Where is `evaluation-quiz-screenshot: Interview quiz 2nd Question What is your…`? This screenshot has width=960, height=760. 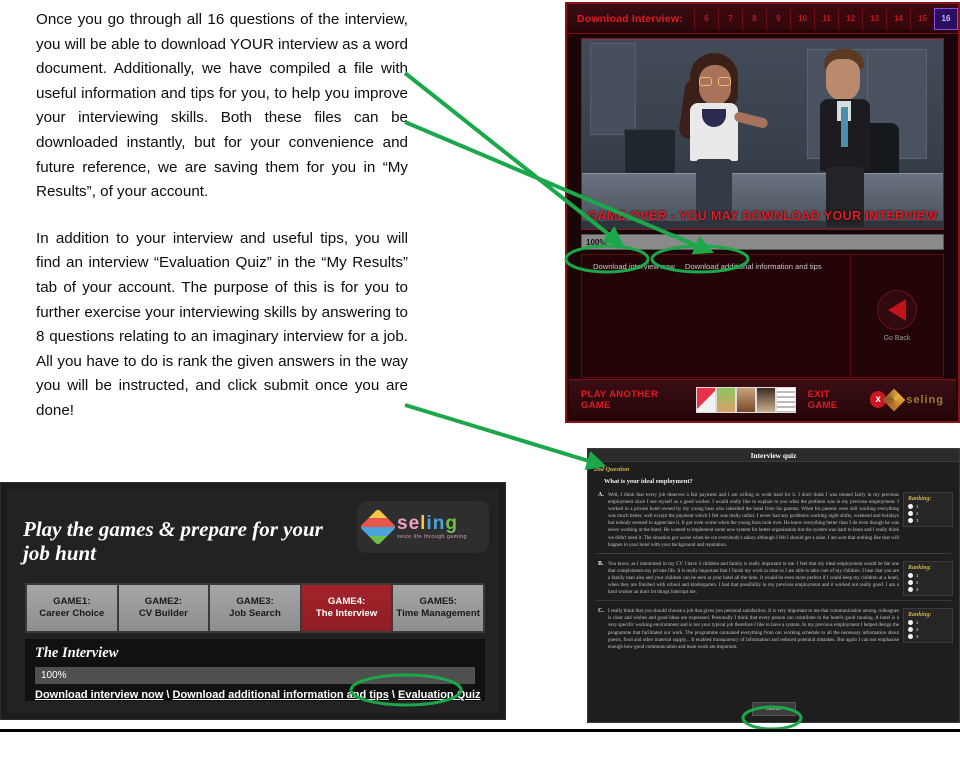 evaluation-quiz-screenshot: Interview quiz 2nd Question What is your… is located at coordinates (773, 585).